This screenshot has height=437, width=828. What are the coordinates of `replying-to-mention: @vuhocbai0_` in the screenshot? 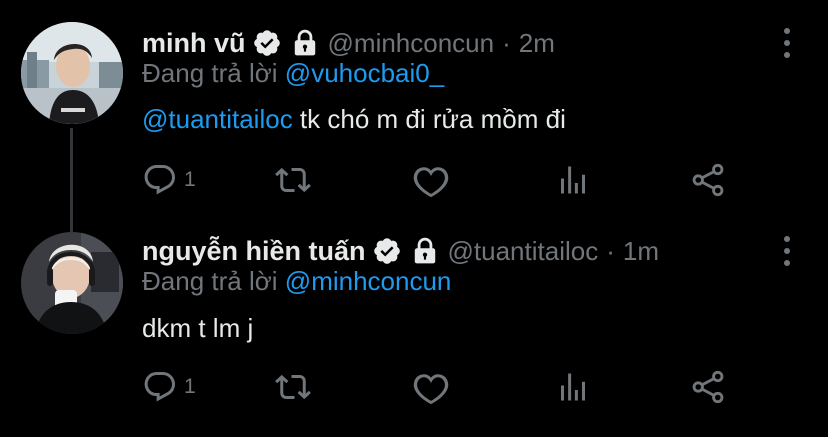 It's located at (364, 73).